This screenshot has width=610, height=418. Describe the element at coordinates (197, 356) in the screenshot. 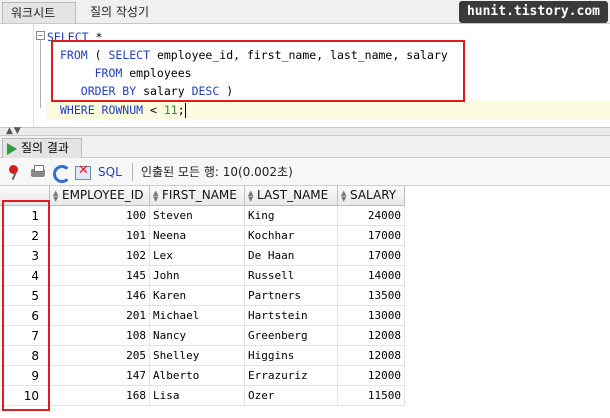

I see `cell-first-name: Shelley` at that location.